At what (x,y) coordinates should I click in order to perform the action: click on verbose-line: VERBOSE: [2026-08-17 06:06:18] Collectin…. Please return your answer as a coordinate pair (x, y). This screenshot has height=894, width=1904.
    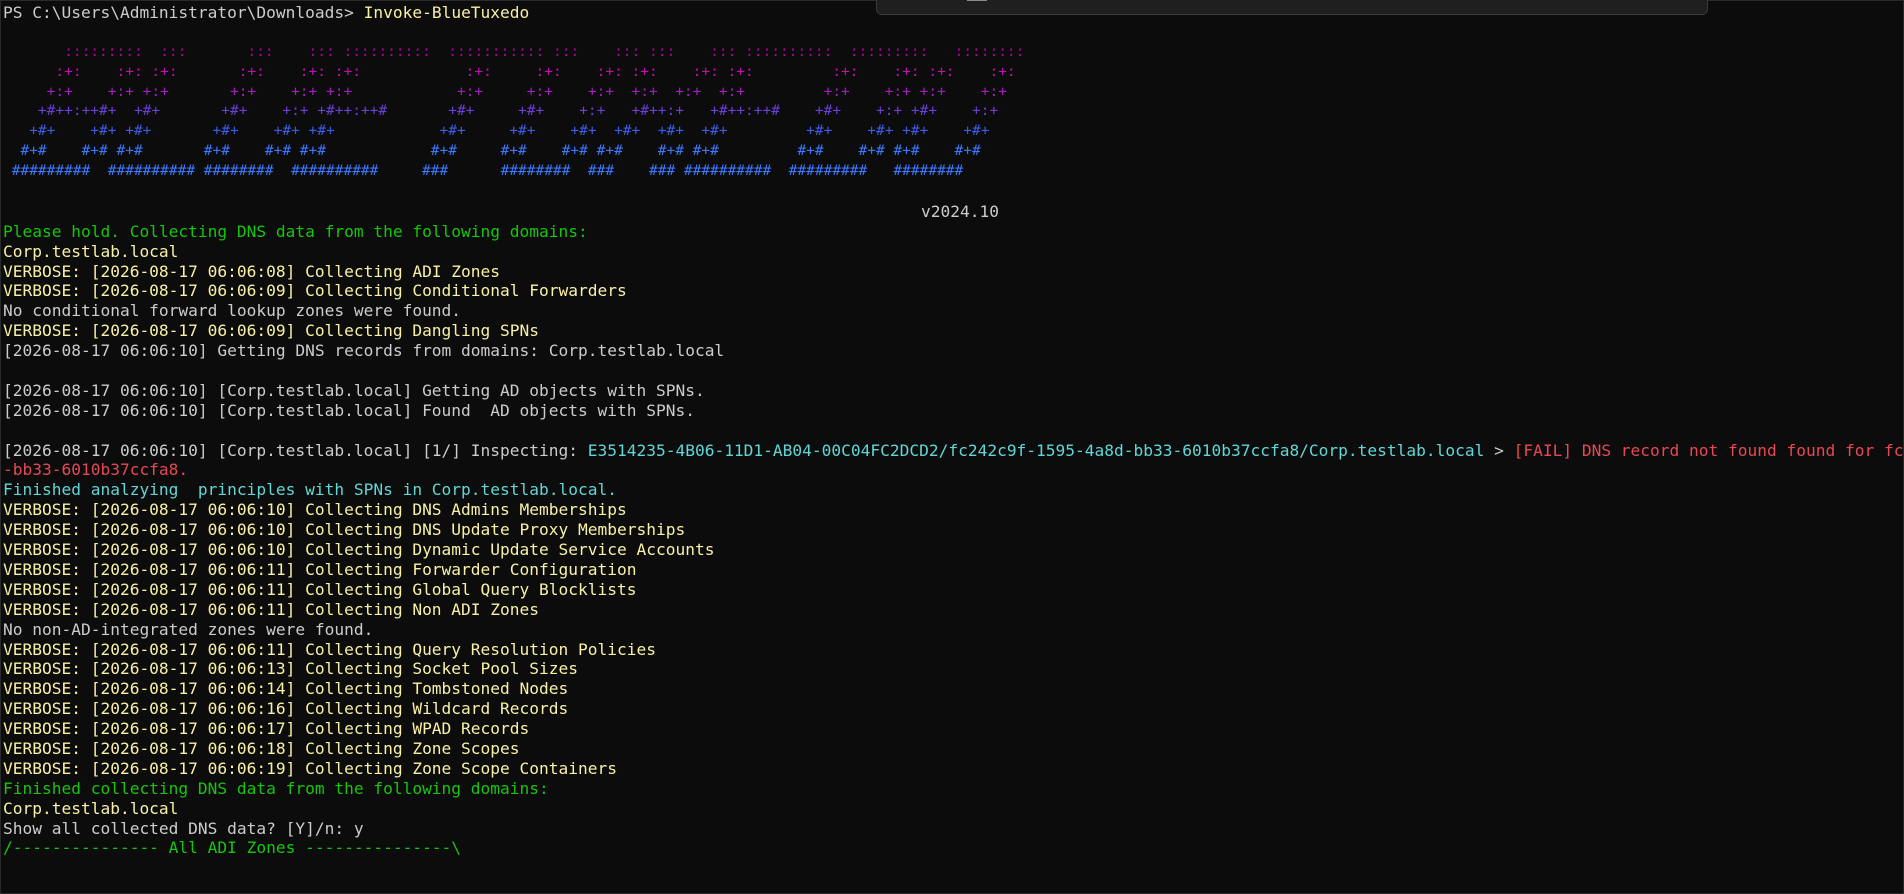
    Looking at the image, I should click on (261, 748).